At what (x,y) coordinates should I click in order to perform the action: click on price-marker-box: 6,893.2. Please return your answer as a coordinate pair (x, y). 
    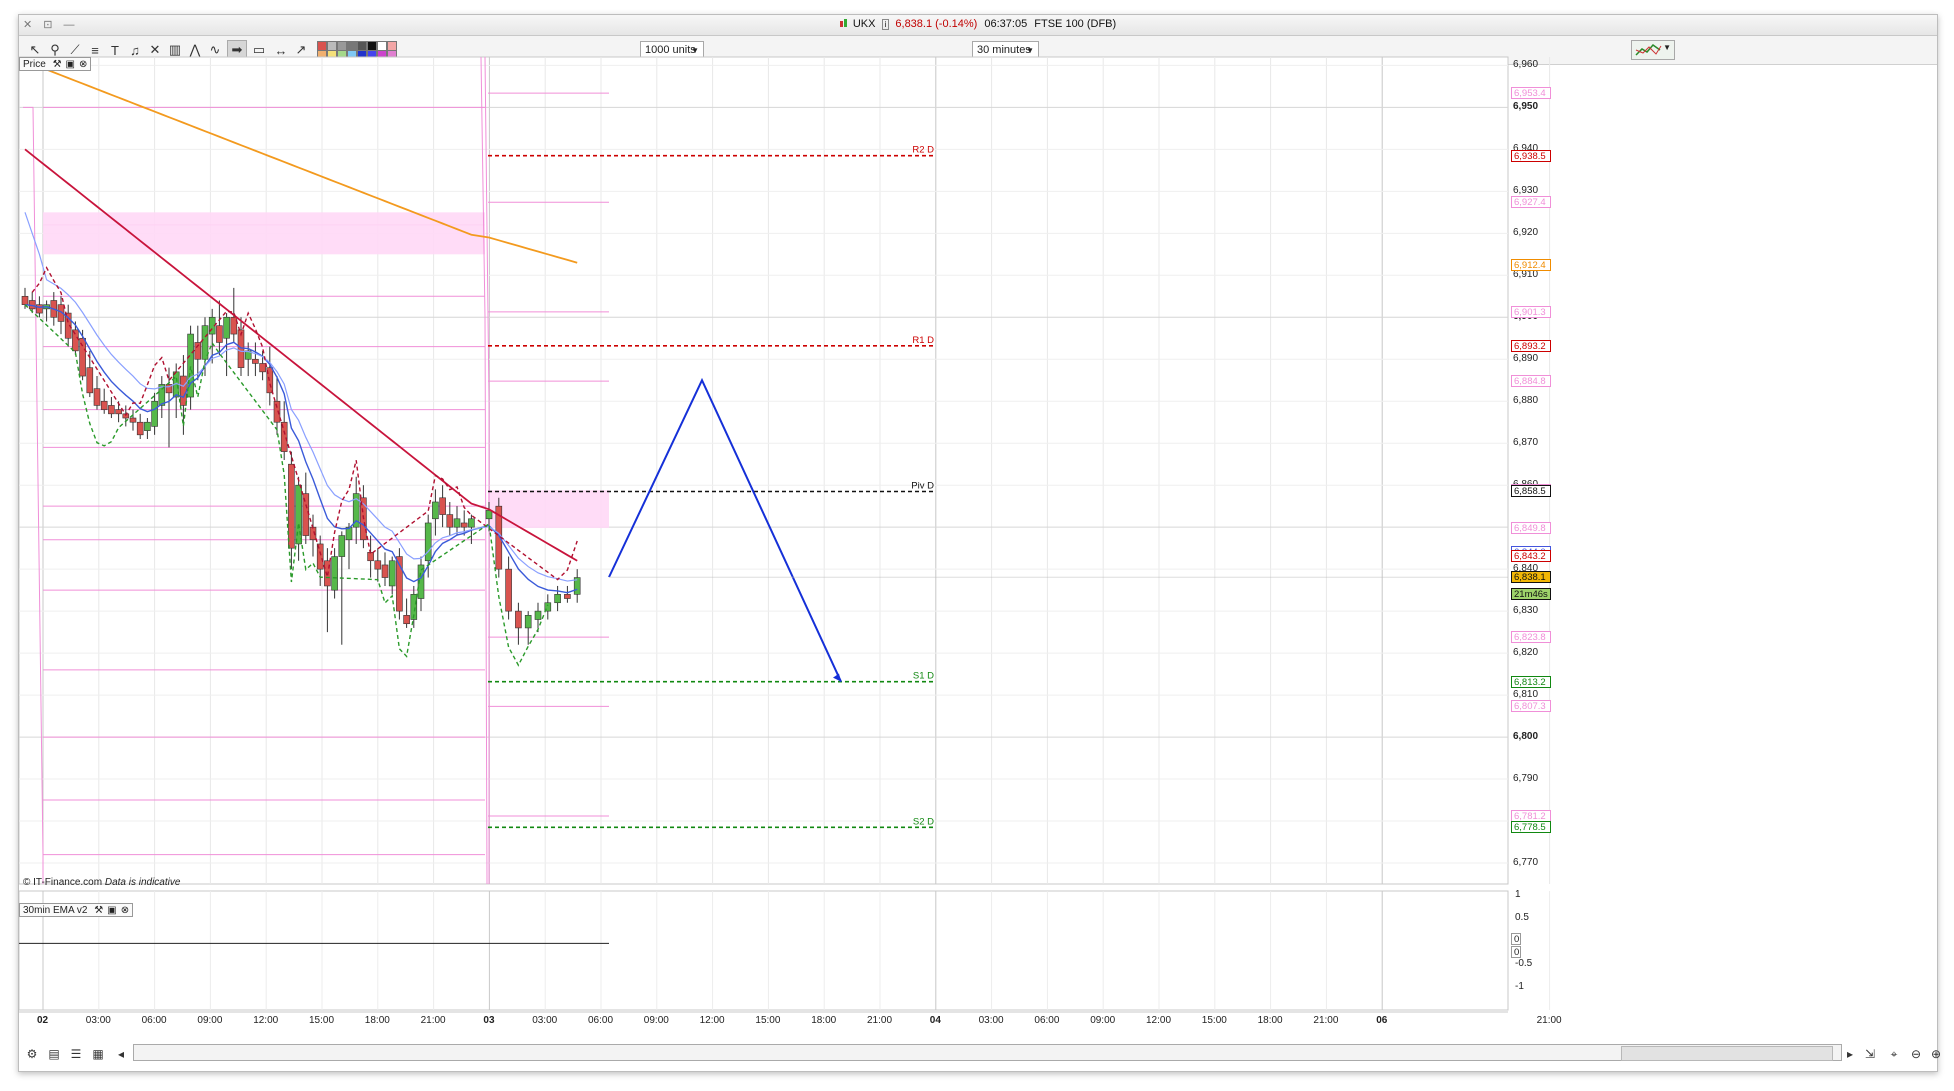
    Looking at the image, I should click on (1531, 345).